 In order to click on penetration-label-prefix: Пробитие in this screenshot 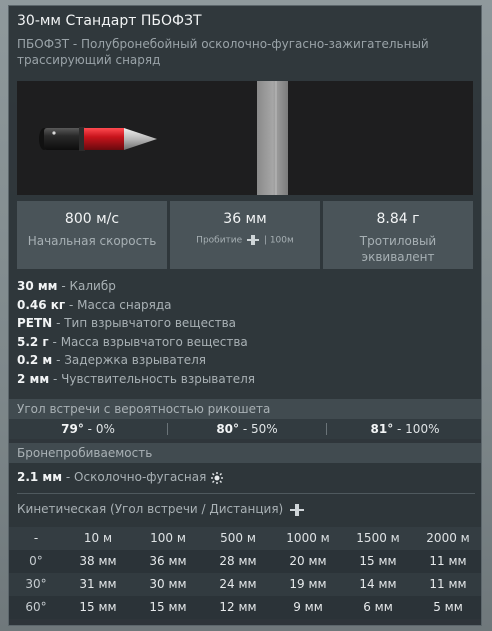, I will do `click(219, 240)`.